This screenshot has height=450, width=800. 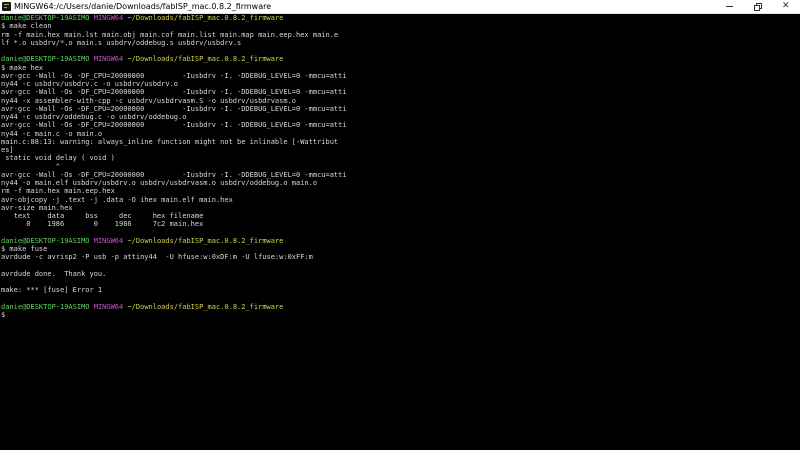 I want to click on terminal-line: $, so click(x=3, y=315).